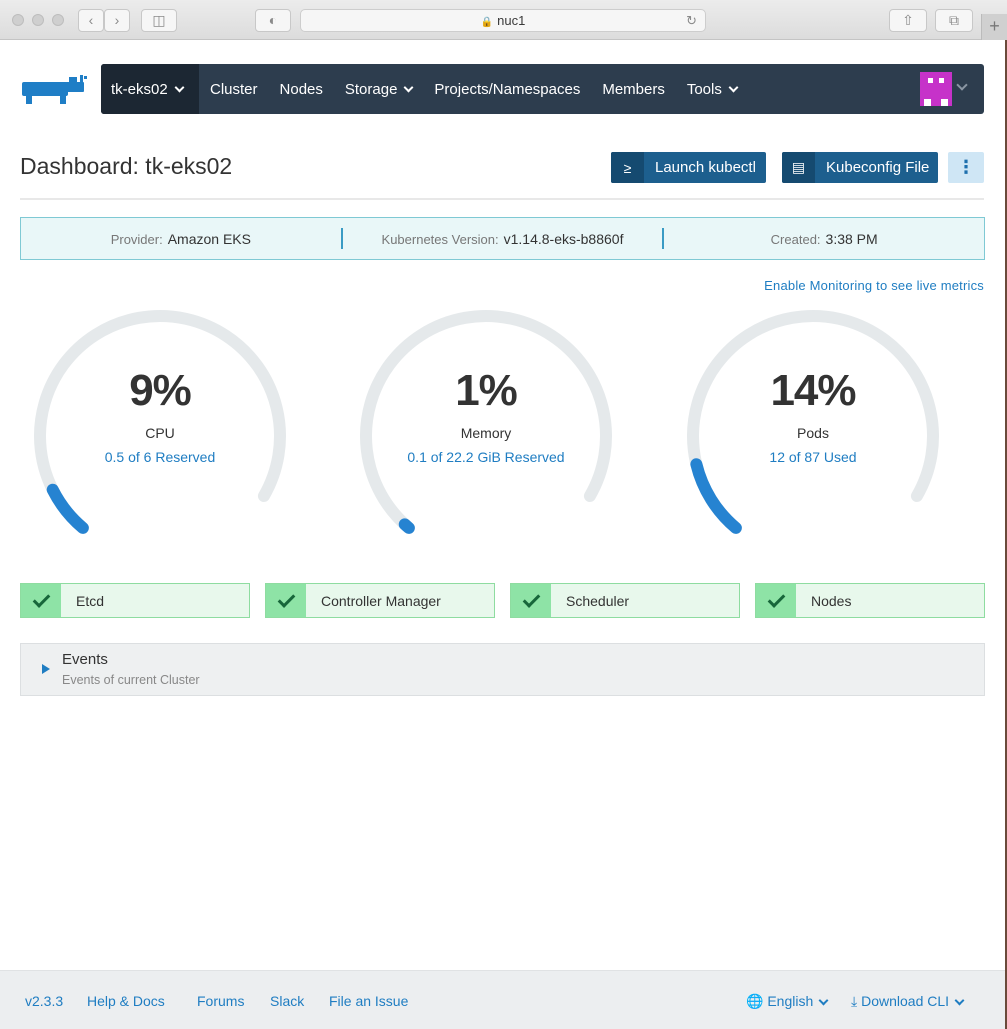  What do you see at coordinates (117, 20) in the screenshot?
I see `chevron-right-icon: ›` at bounding box center [117, 20].